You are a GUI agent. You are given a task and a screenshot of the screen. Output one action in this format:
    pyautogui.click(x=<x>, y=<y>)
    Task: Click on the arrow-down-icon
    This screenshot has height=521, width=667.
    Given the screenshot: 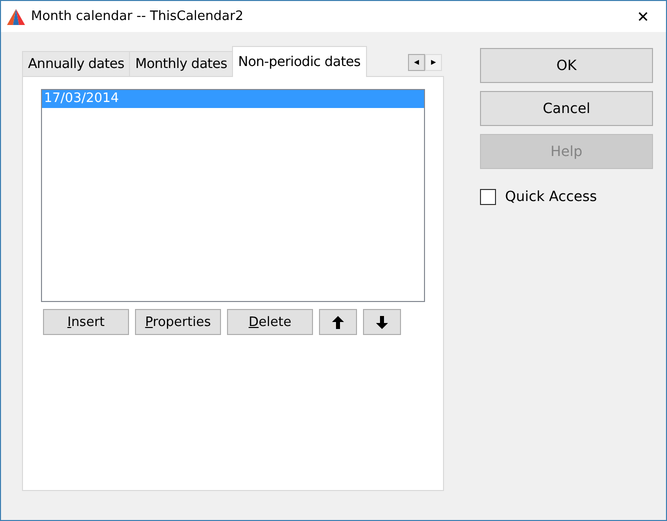 What is the action you would take?
    pyautogui.click(x=382, y=322)
    